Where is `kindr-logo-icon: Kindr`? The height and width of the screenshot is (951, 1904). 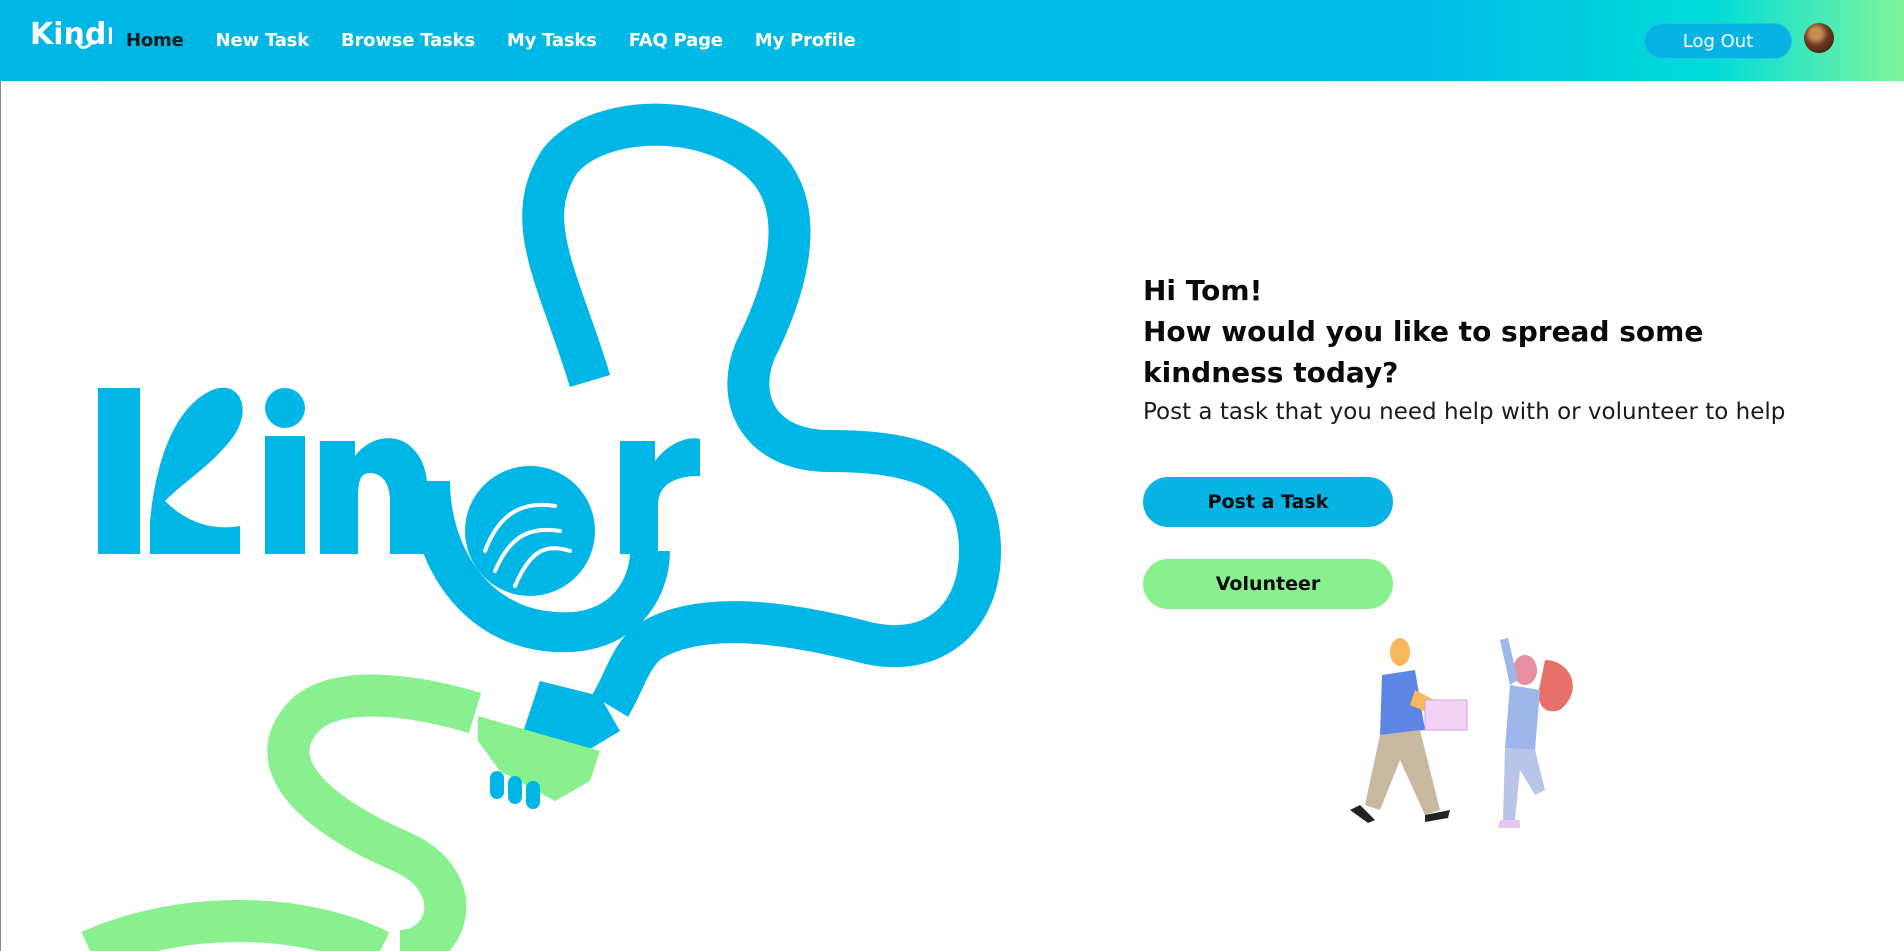 kindr-logo-icon: Kindr is located at coordinates (71, 37).